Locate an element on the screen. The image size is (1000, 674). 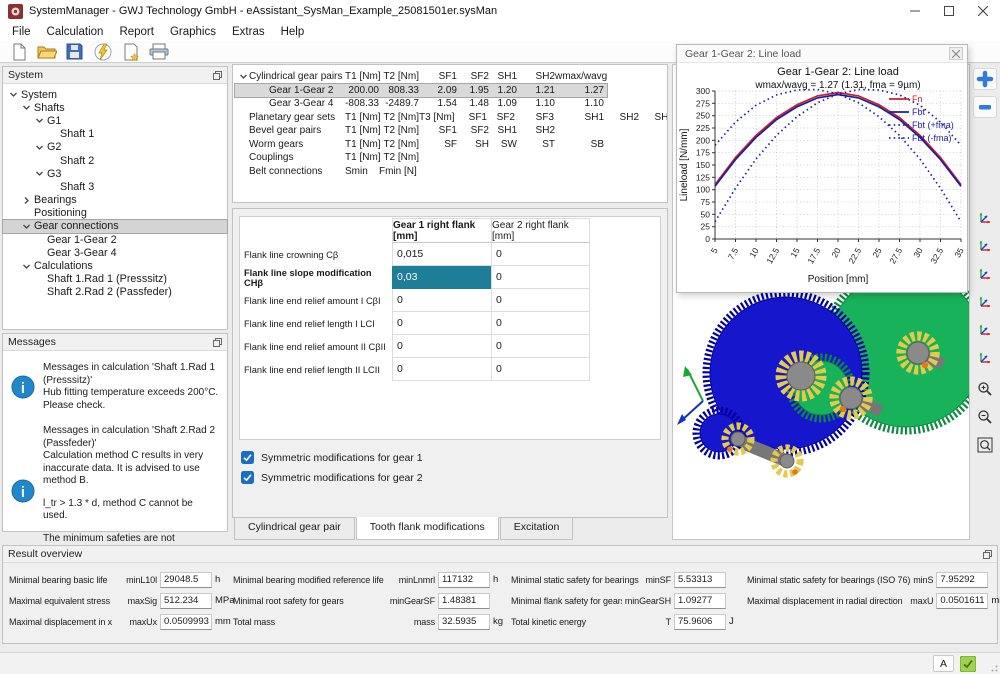
gear-cell: SH2 is located at coordinates (629, 117).